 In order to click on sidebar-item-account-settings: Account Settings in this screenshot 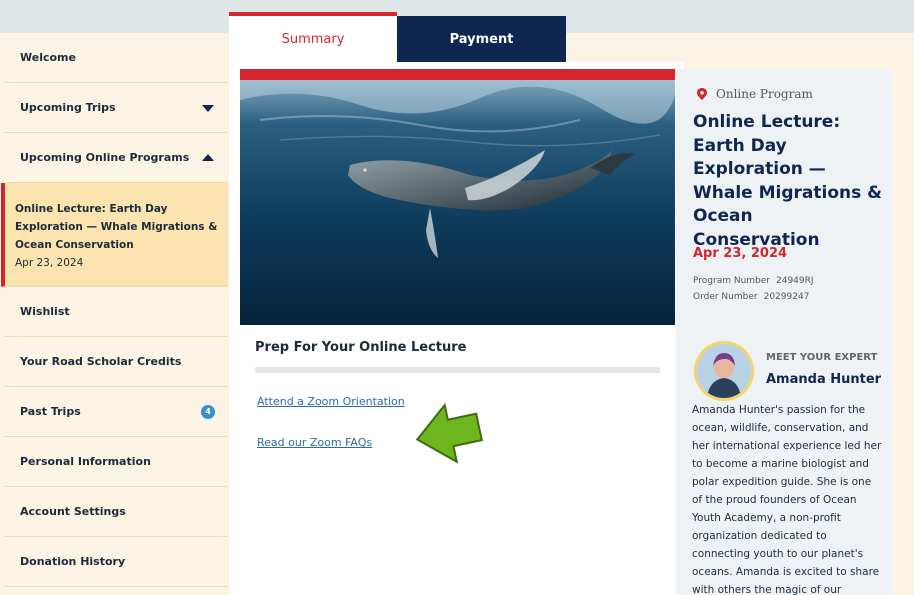, I will do `click(116, 512)`.